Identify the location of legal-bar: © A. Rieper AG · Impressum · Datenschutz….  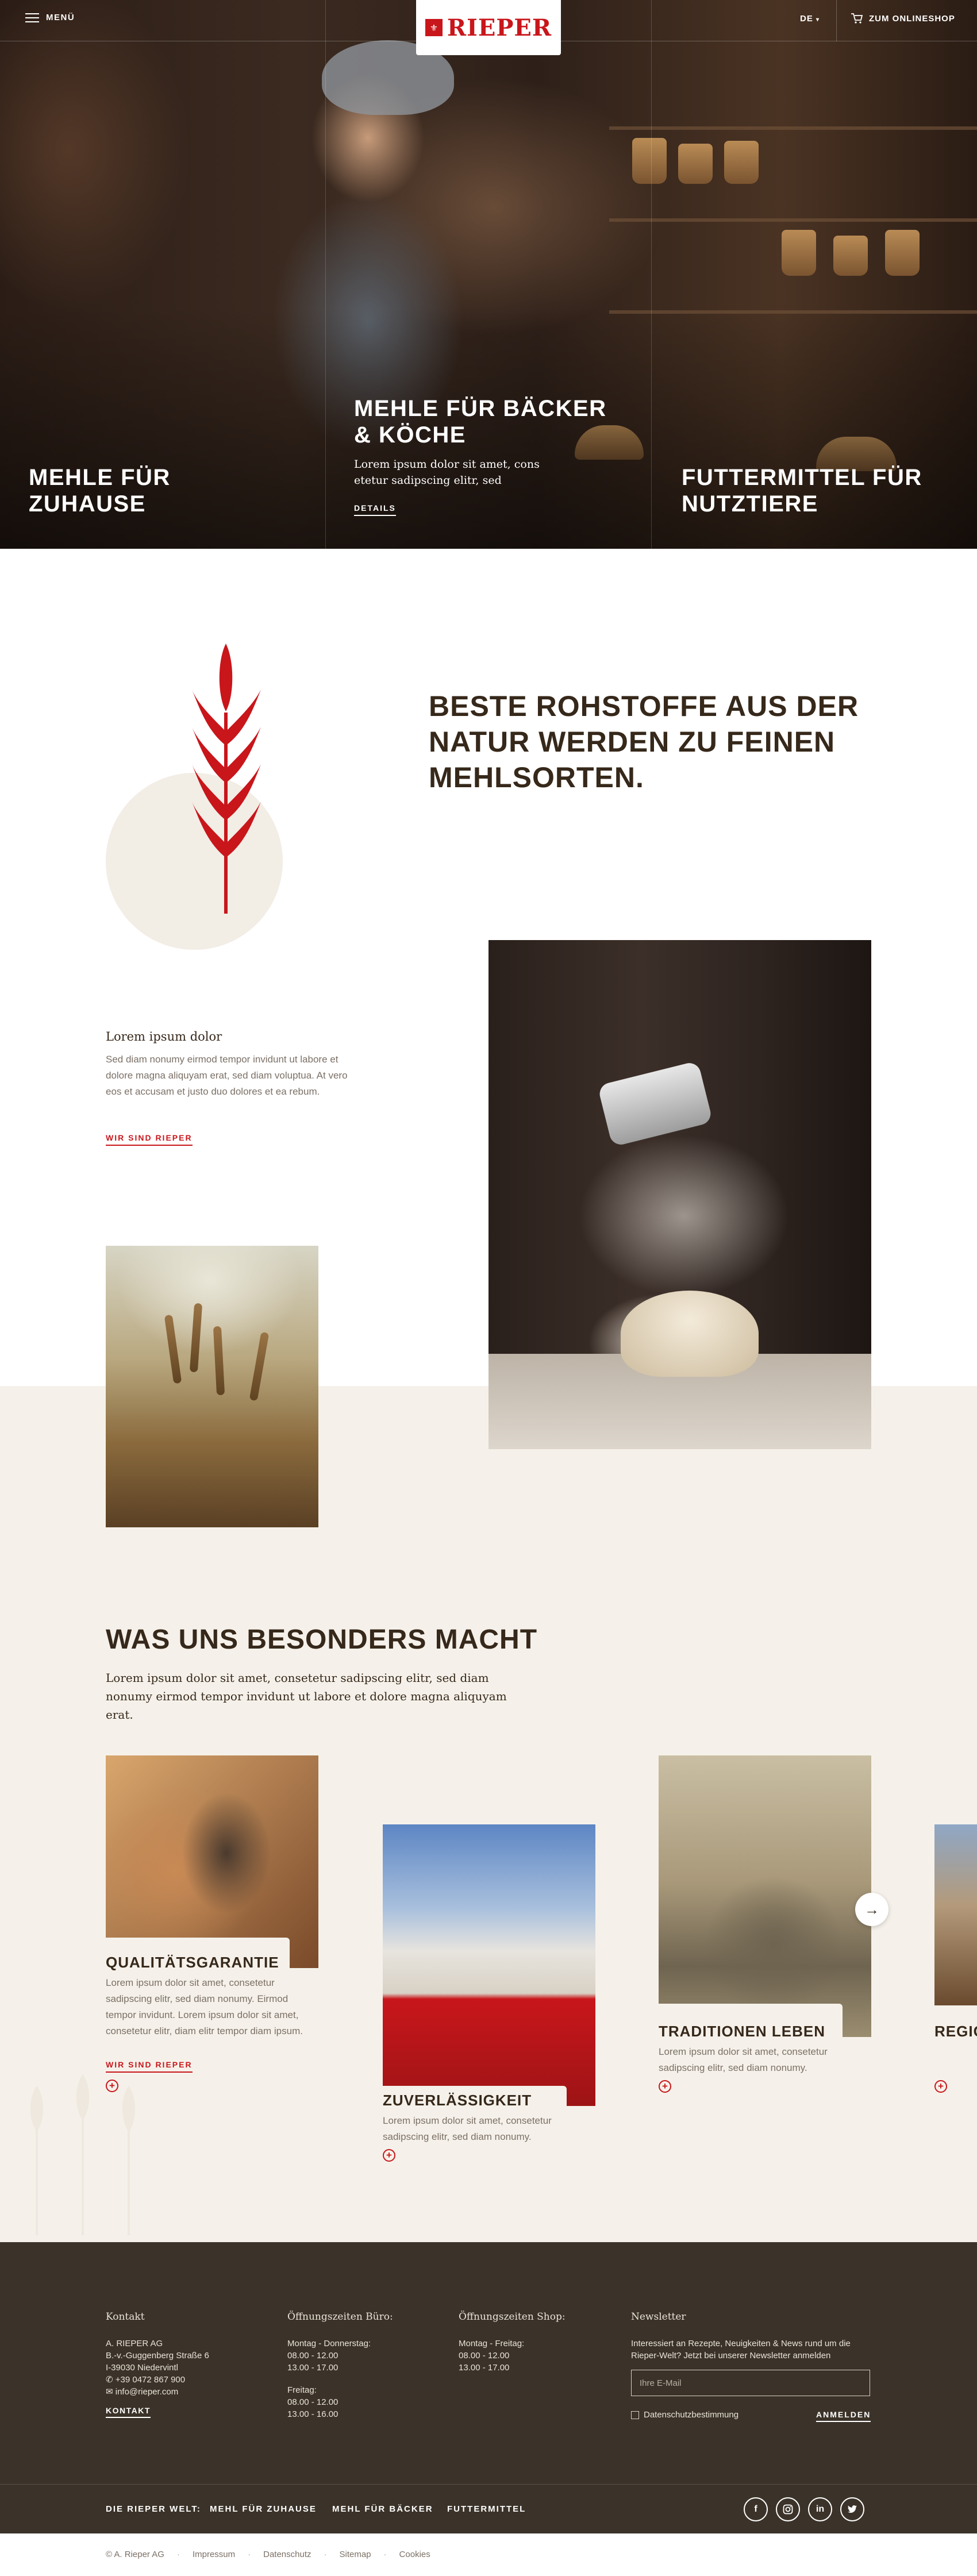
(488, 2554).